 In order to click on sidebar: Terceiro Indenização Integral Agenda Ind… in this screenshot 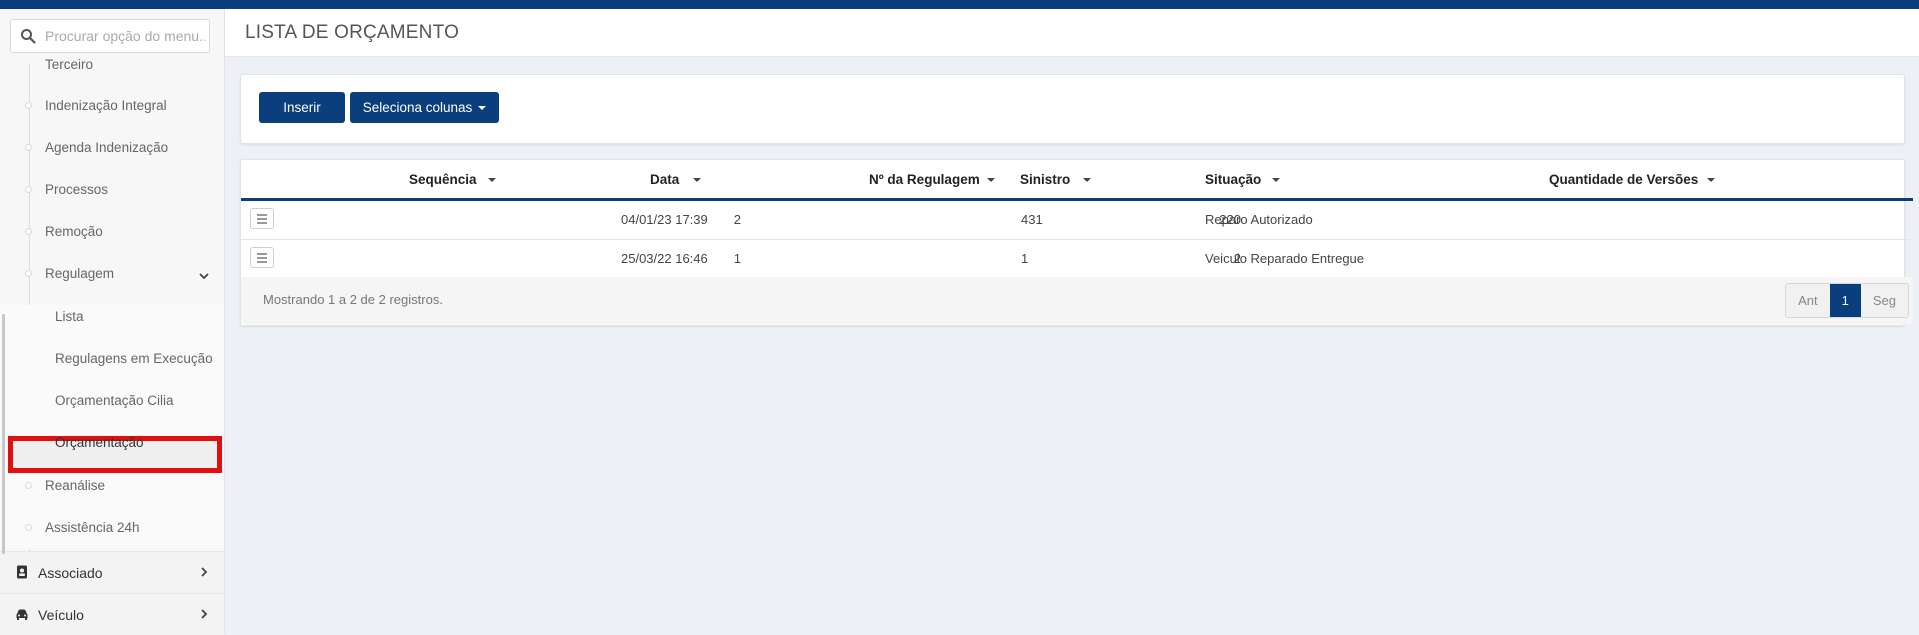, I will do `click(112, 322)`.